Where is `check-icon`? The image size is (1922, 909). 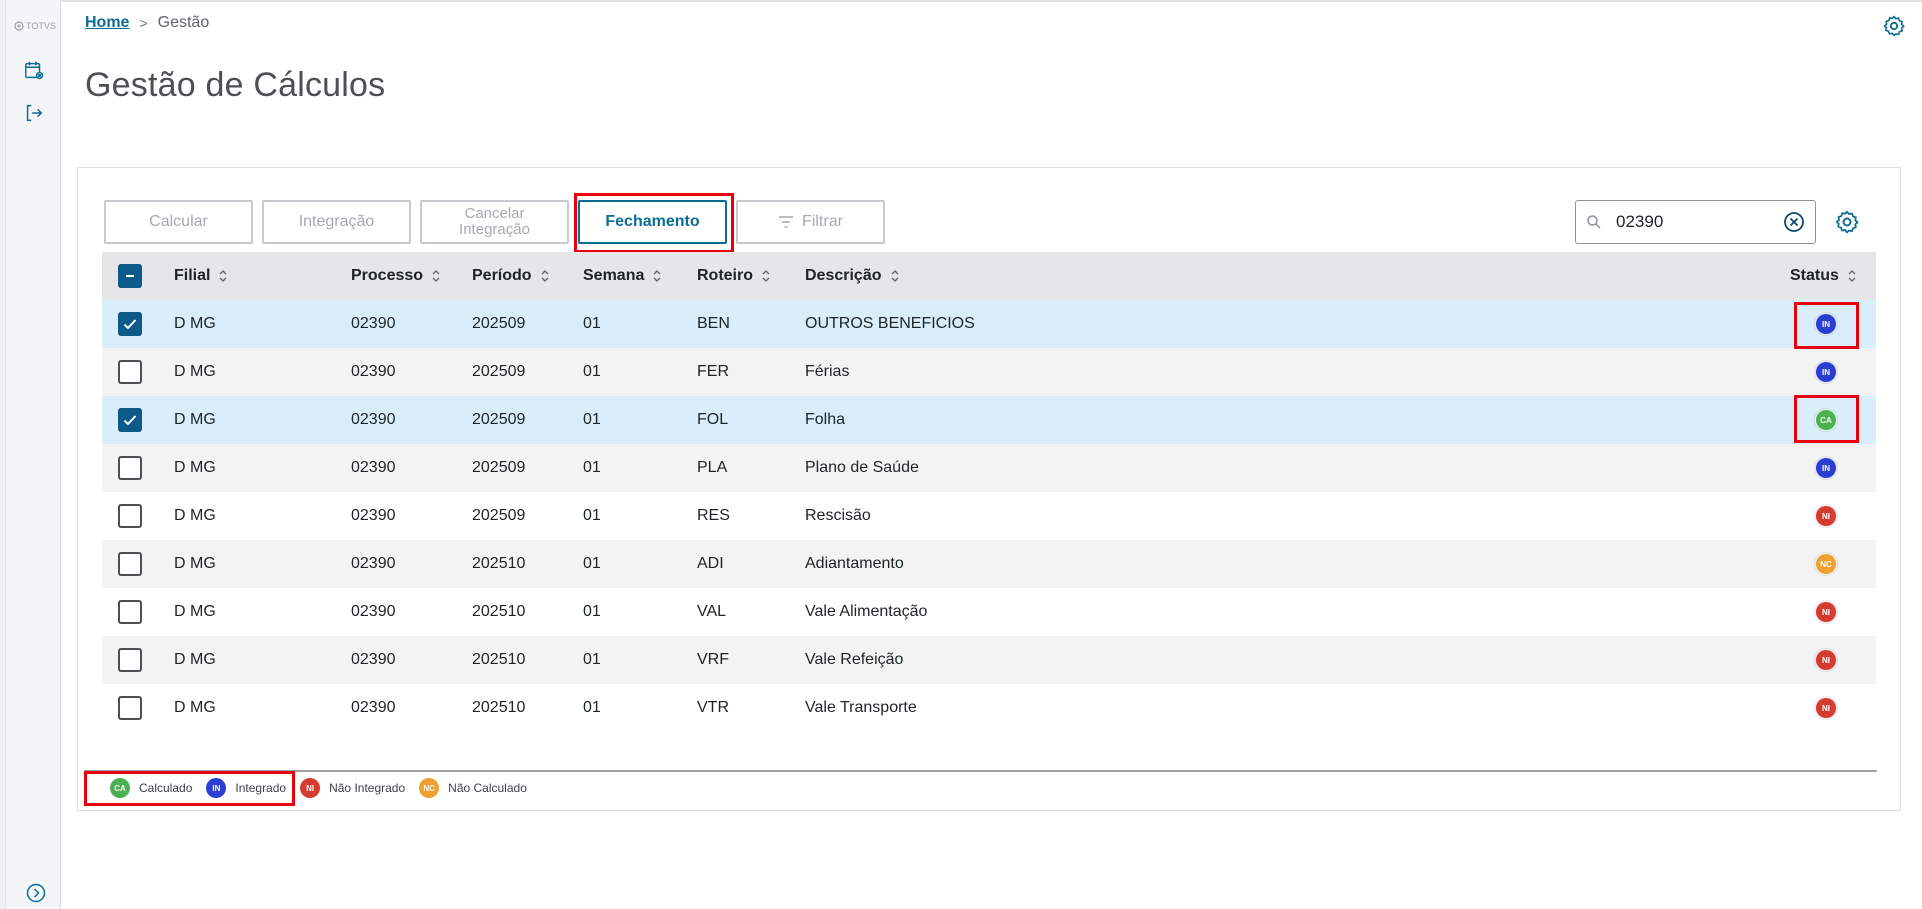 check-icon is located at coordinates (130, 324).